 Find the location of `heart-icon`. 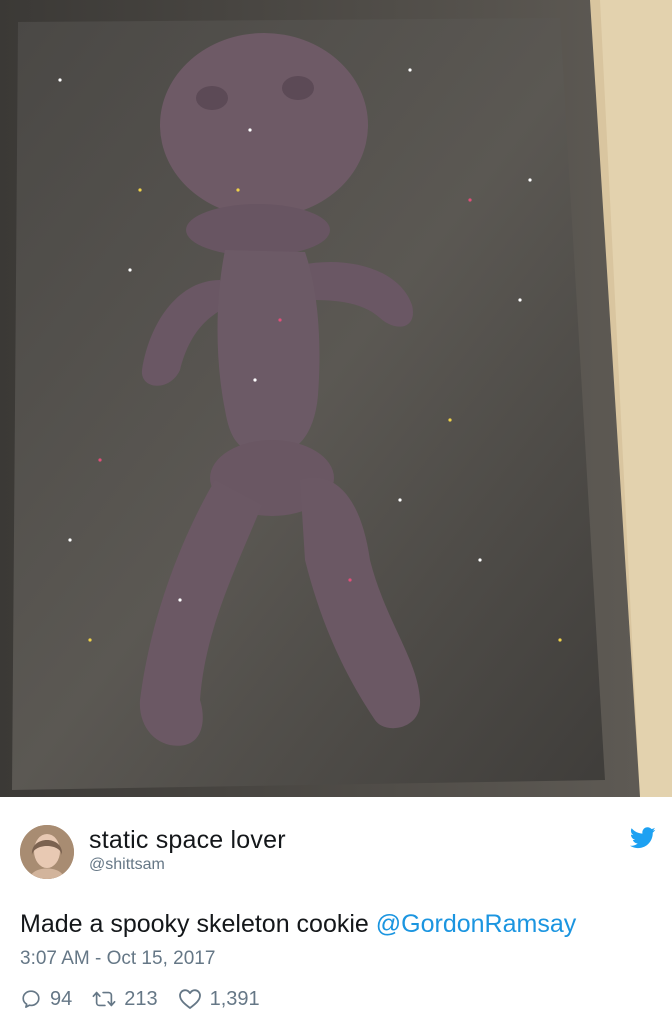

heart-icon is located at coordinates (189, 999).